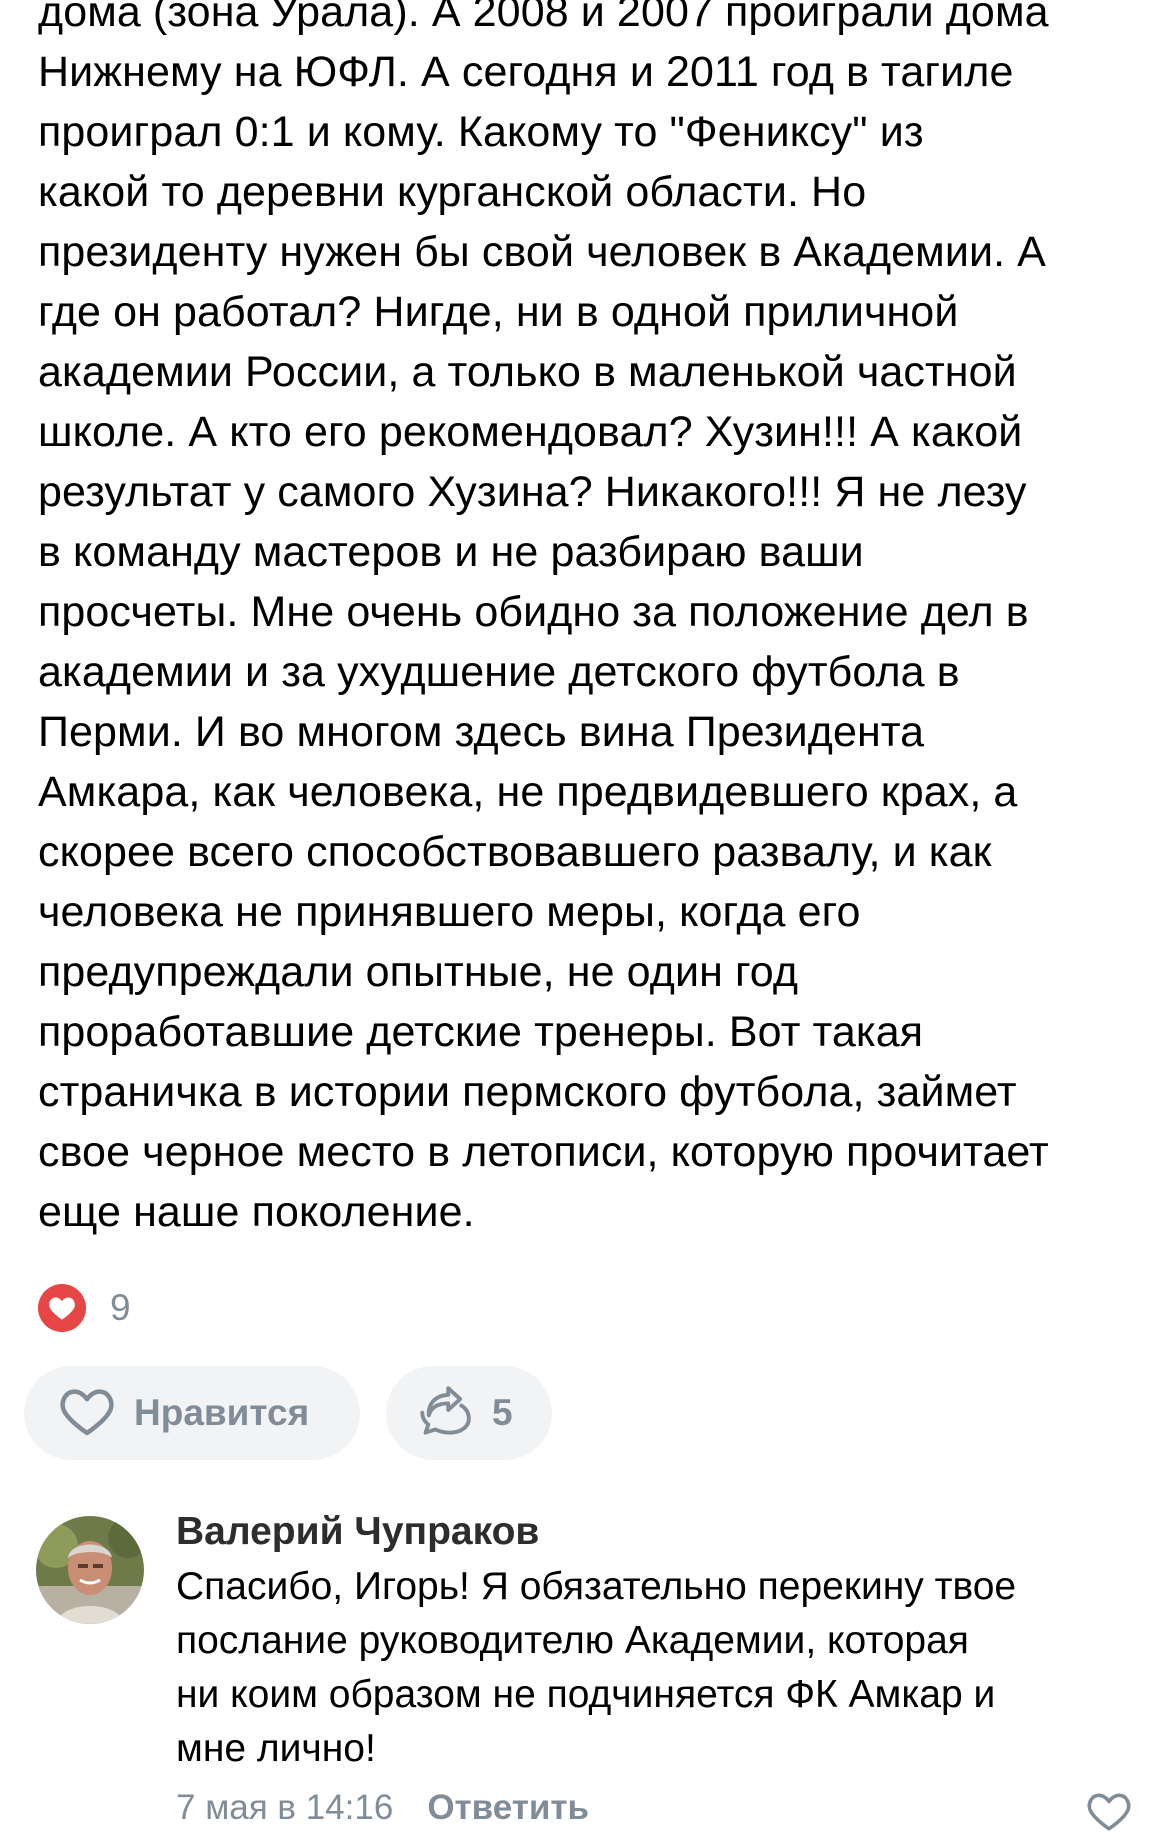  What do you see at coordinates (449, 912) in the screenshot?
I see `post-line: человека не принявшего меры, когда его` at bounding box center [449, 912].